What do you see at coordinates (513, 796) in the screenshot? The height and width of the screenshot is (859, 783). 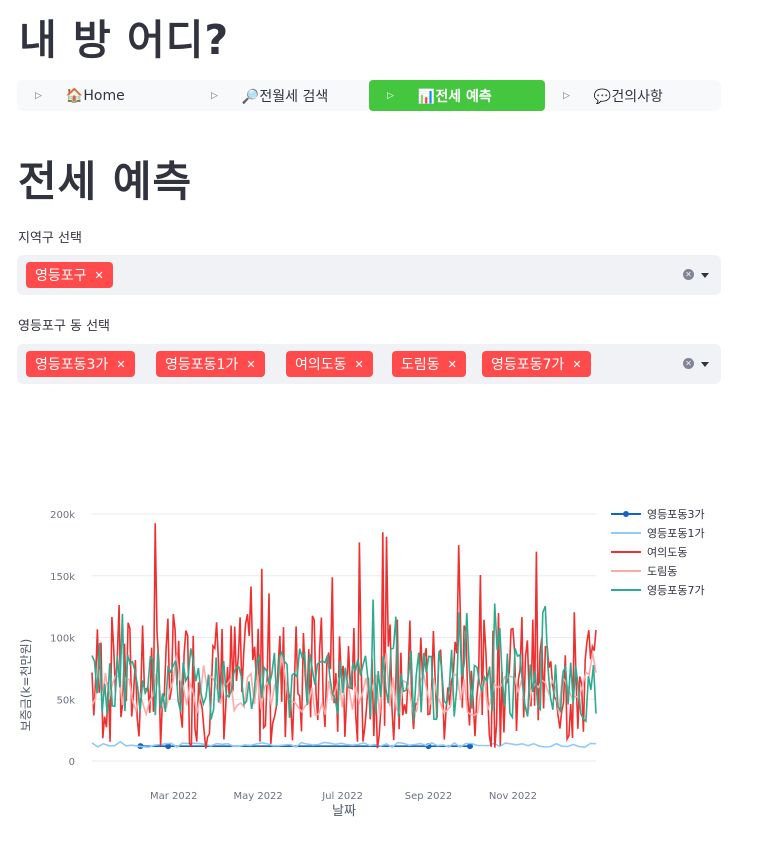 I see `x-tick-label: Nov 2022` at bounding box center [513, 796].